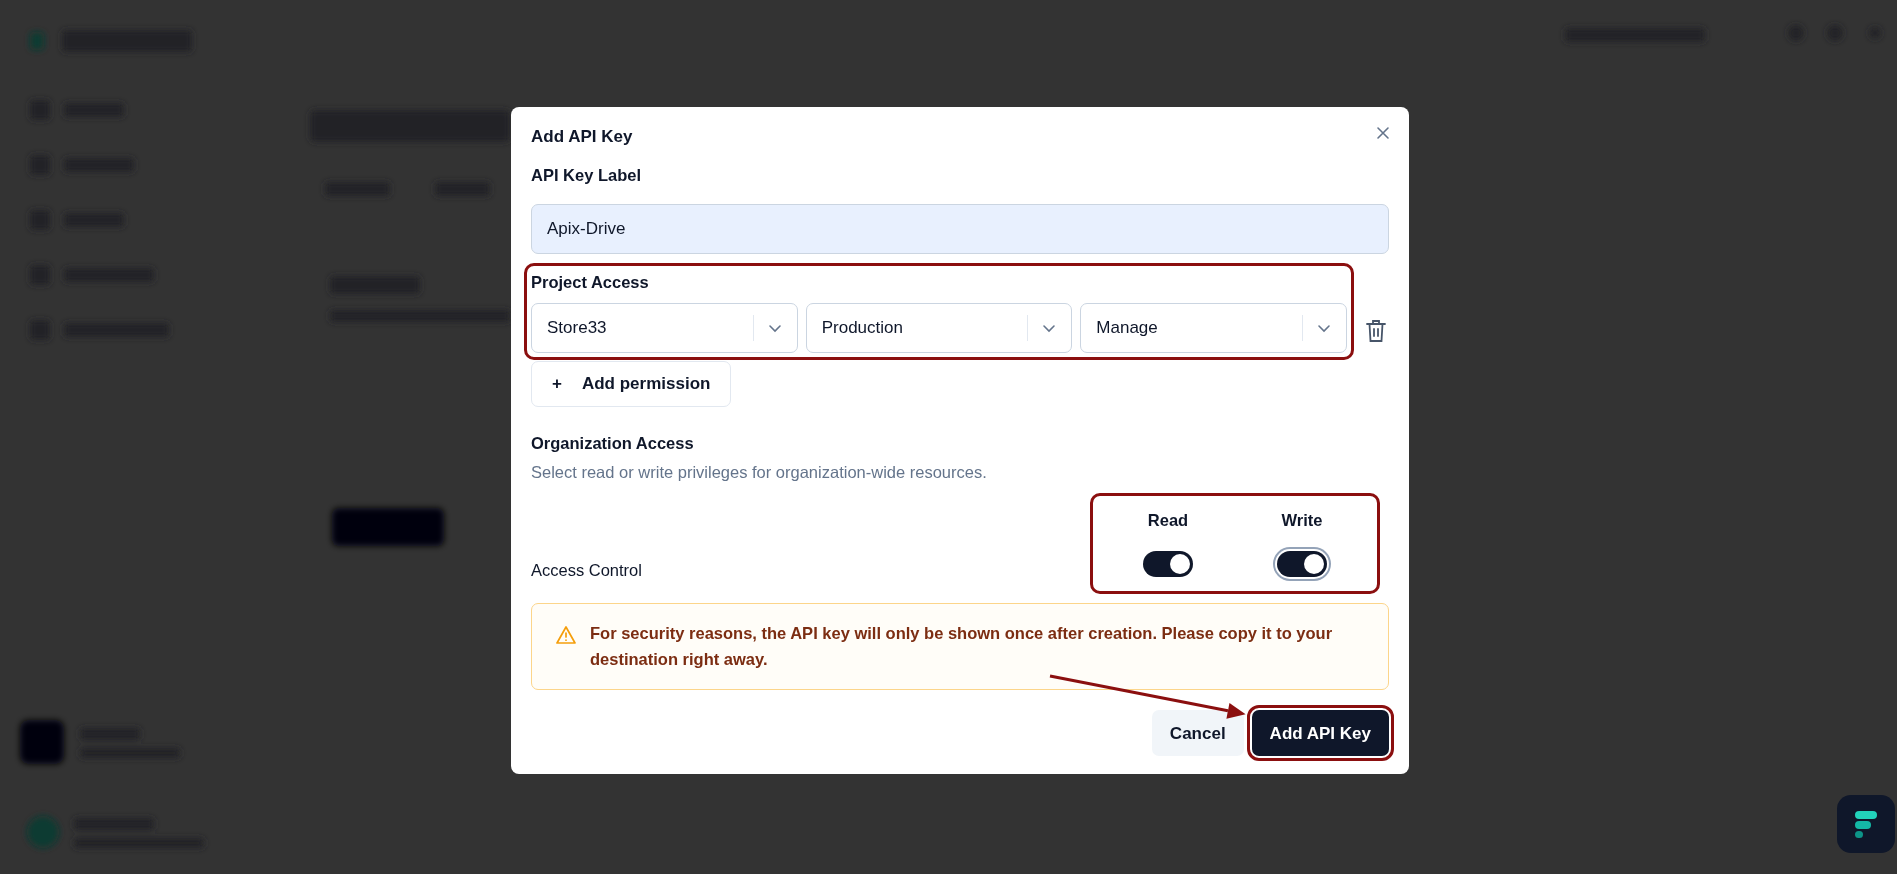 Image resolution: width=1897 pixels, height=874 pixels. I want to click on section-title: Organization Access, so click(613, 443).